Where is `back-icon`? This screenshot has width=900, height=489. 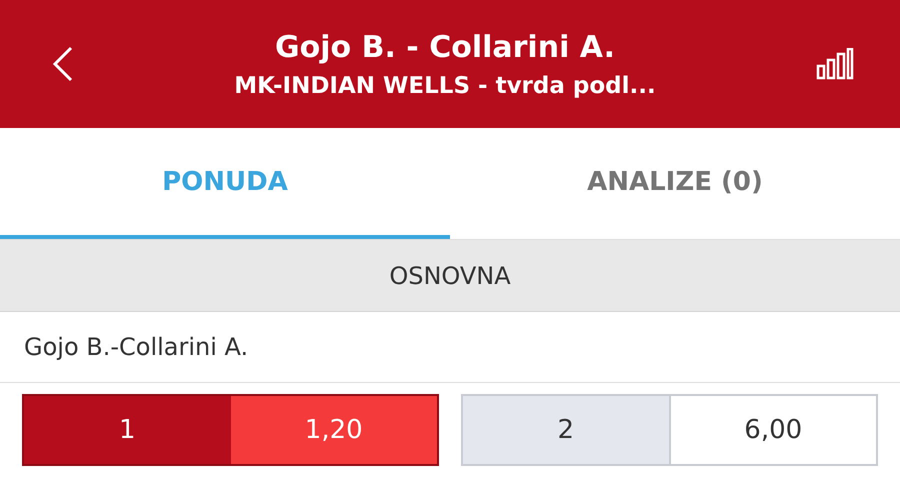
back-icon is located at coordinates (63, 64).